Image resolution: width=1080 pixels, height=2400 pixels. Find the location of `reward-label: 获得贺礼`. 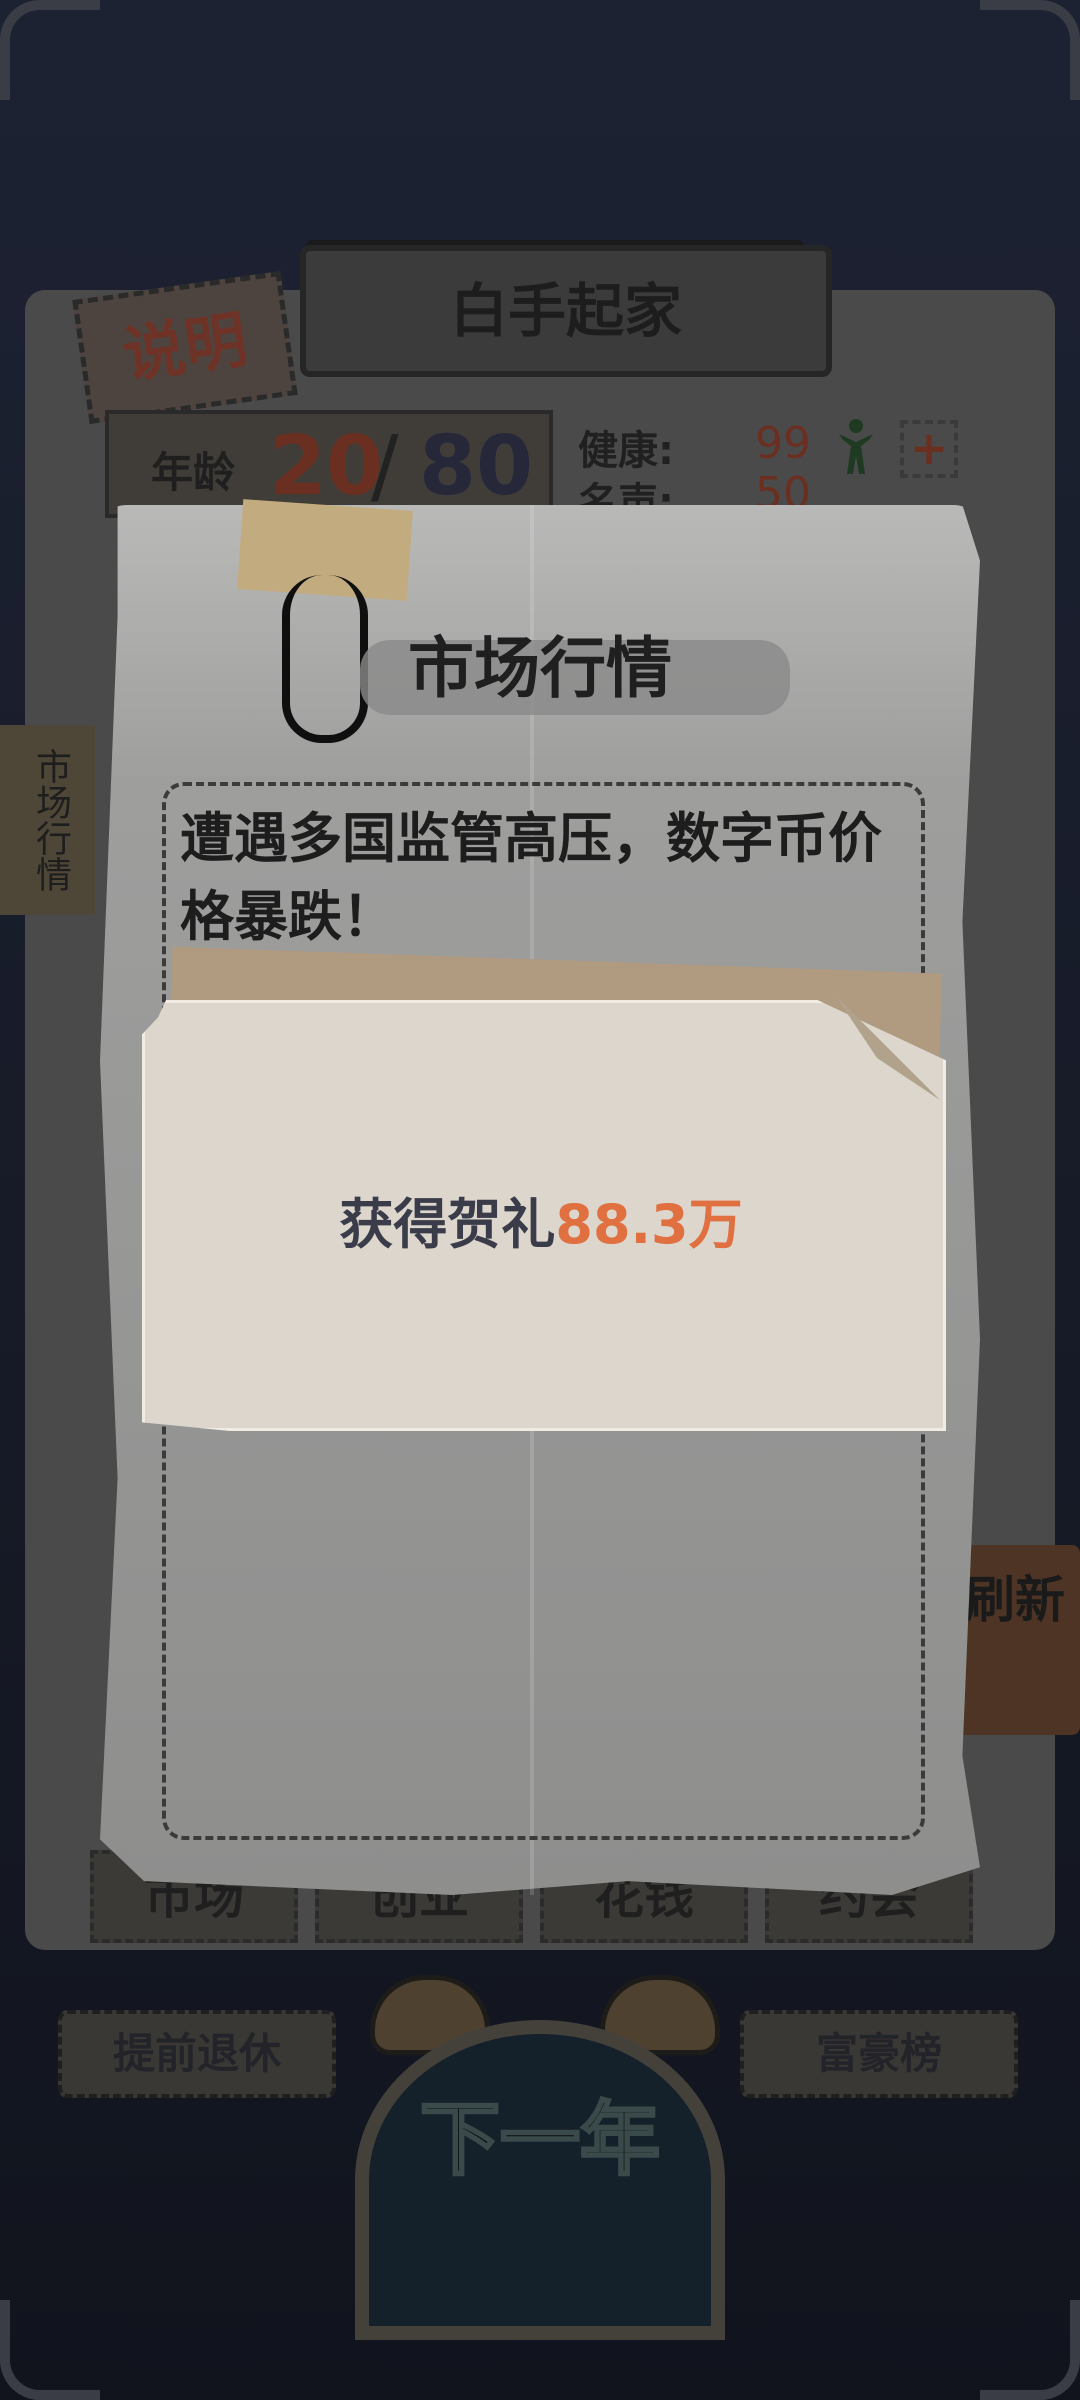

reward-label: 获得贺礼 is located at coordinates (447, 1224).